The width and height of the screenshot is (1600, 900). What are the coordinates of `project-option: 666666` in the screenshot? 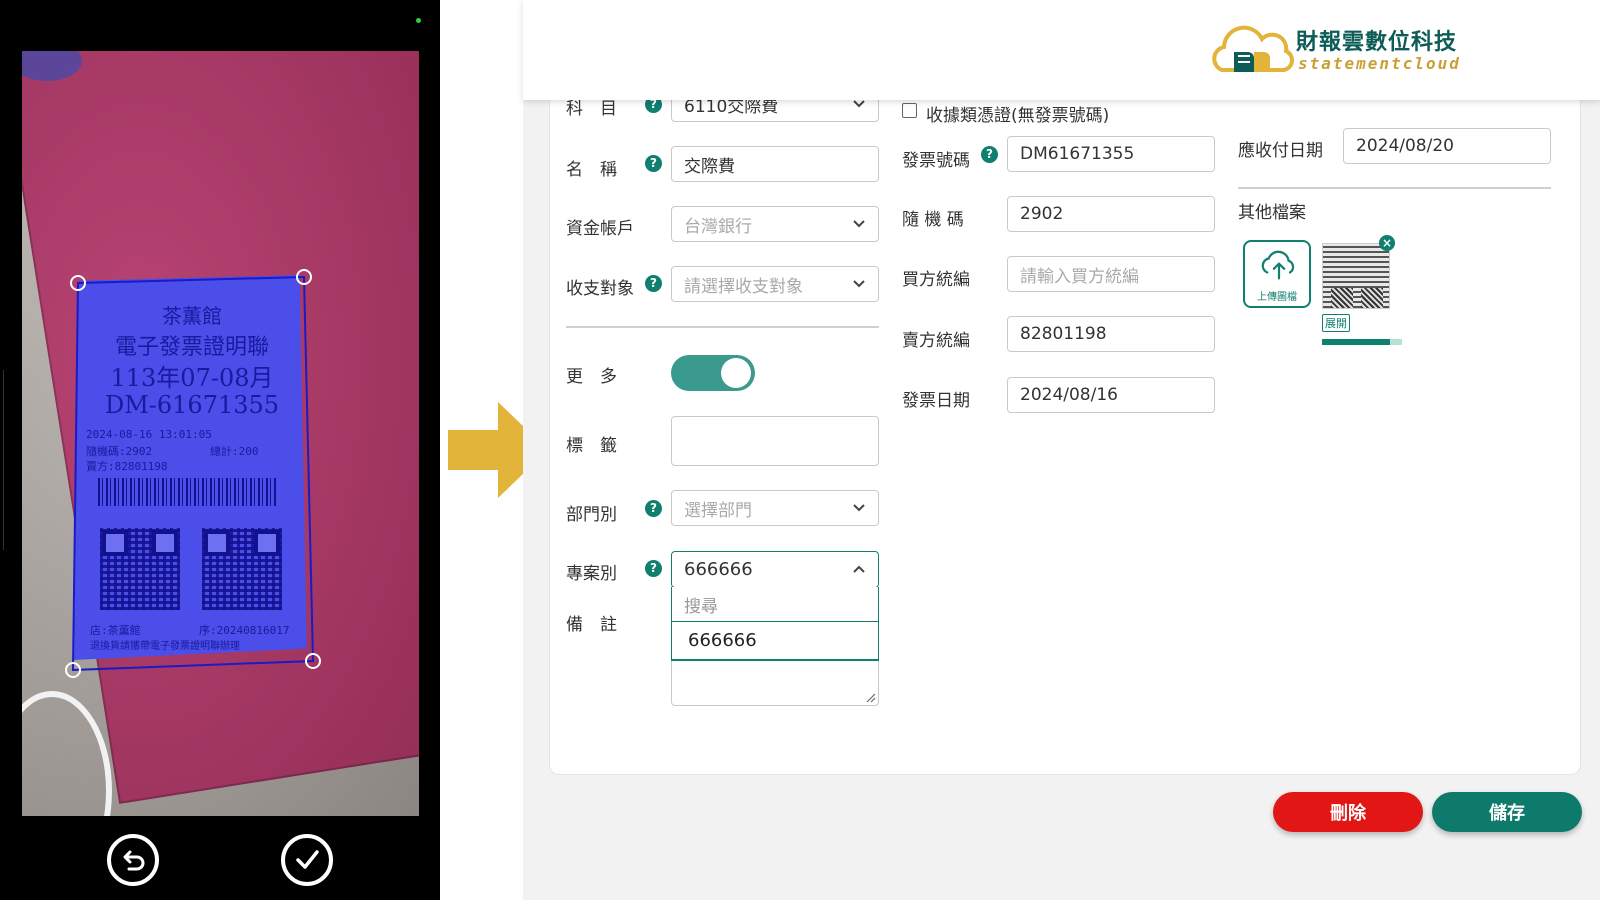 It's located at (775, 641).